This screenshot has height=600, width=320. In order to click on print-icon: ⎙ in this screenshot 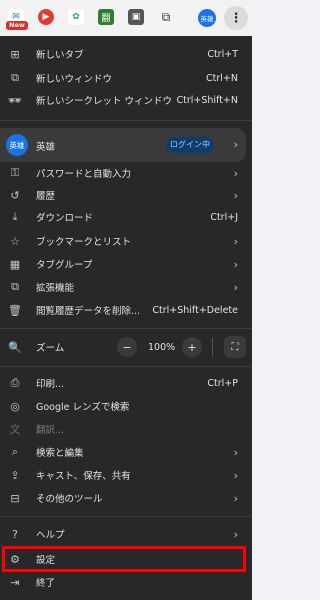, I will do `click(15, 382)`.